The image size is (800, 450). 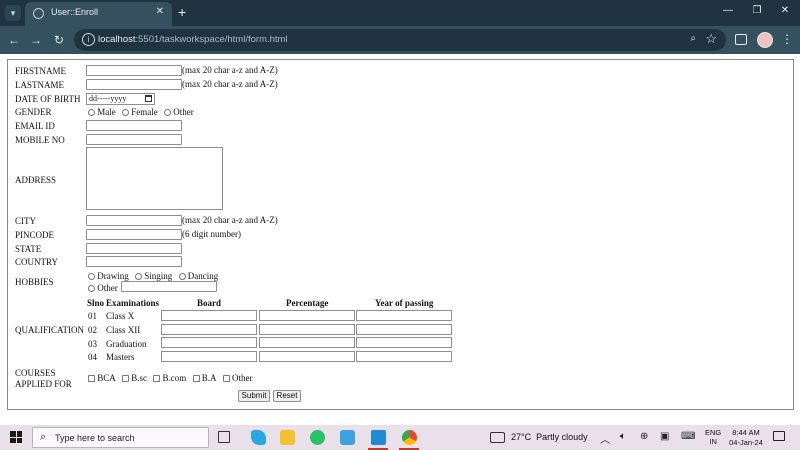 I want to click on firstname-input, so click(x=134, y=70).